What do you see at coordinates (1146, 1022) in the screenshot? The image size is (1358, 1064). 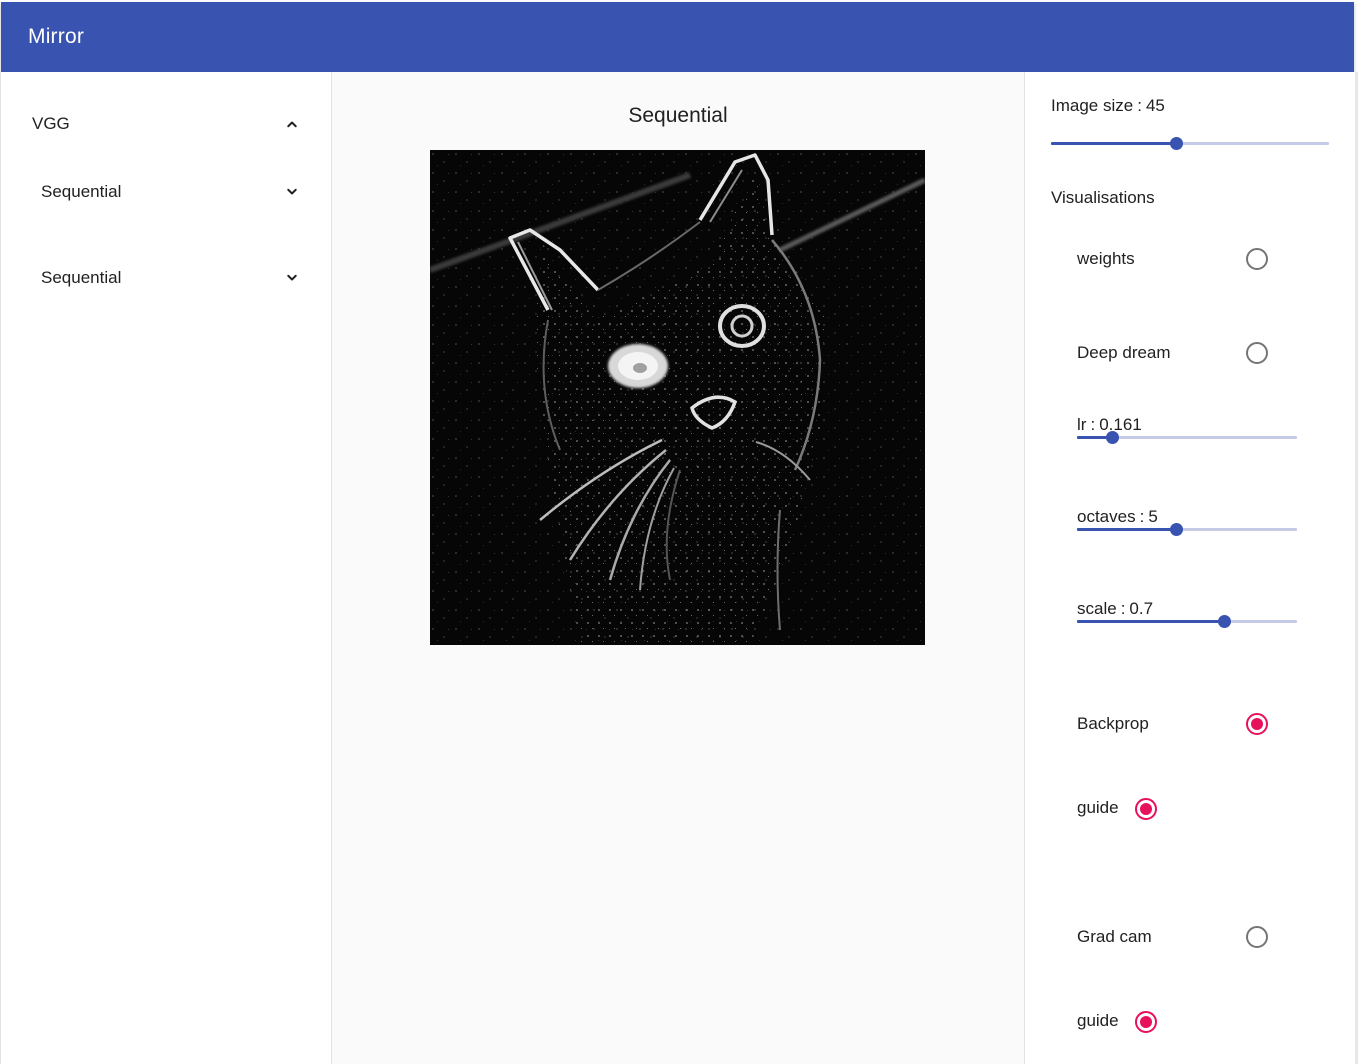 I see `grad-cam-guide-radio` at bounding box center [1146, 1022].